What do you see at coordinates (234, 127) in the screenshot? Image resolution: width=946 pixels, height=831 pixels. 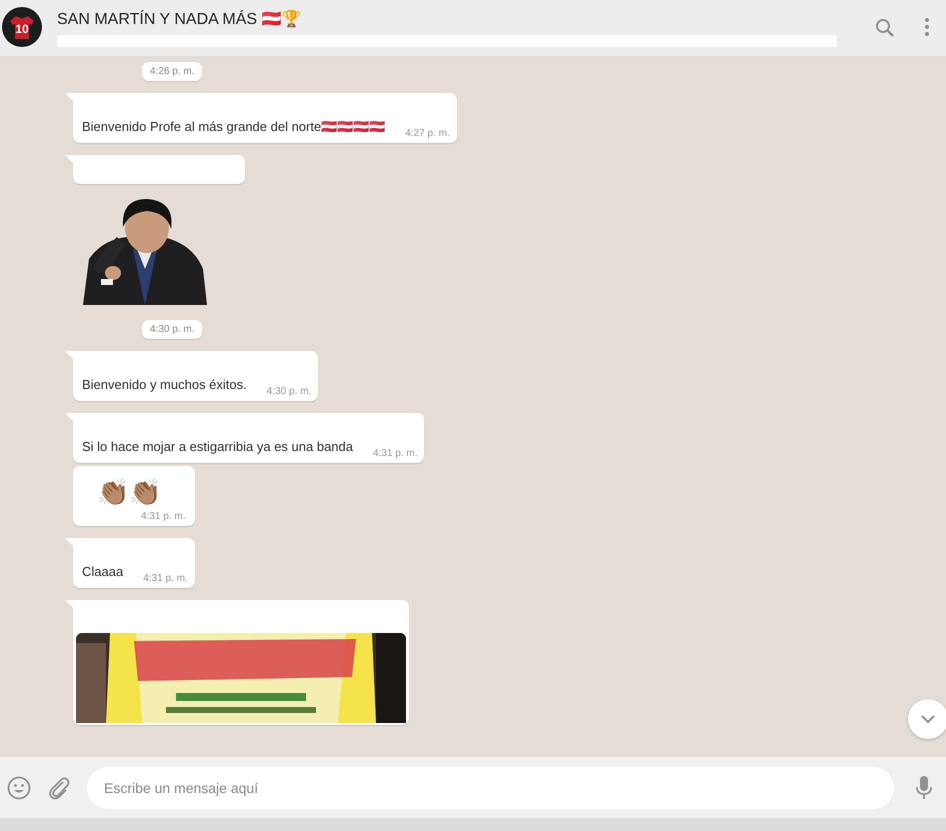 I see `message-text: Bienvenido Profe al más grande del norte🇦🇹🇦🇹🇦🇹🇦🇹` at bounding box center [234, 127].